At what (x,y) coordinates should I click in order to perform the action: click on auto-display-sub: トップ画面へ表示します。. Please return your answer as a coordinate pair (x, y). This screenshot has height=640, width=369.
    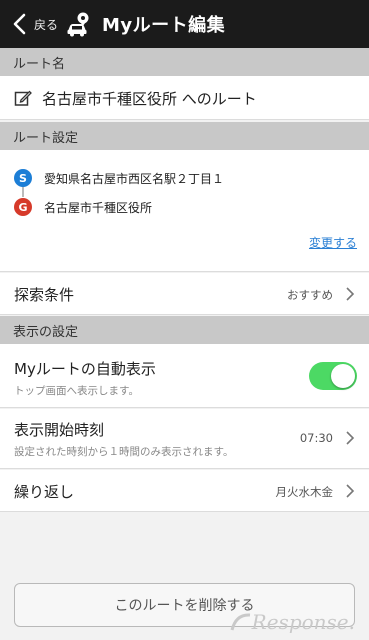
    Looking at the image, I should click on (76, 391).